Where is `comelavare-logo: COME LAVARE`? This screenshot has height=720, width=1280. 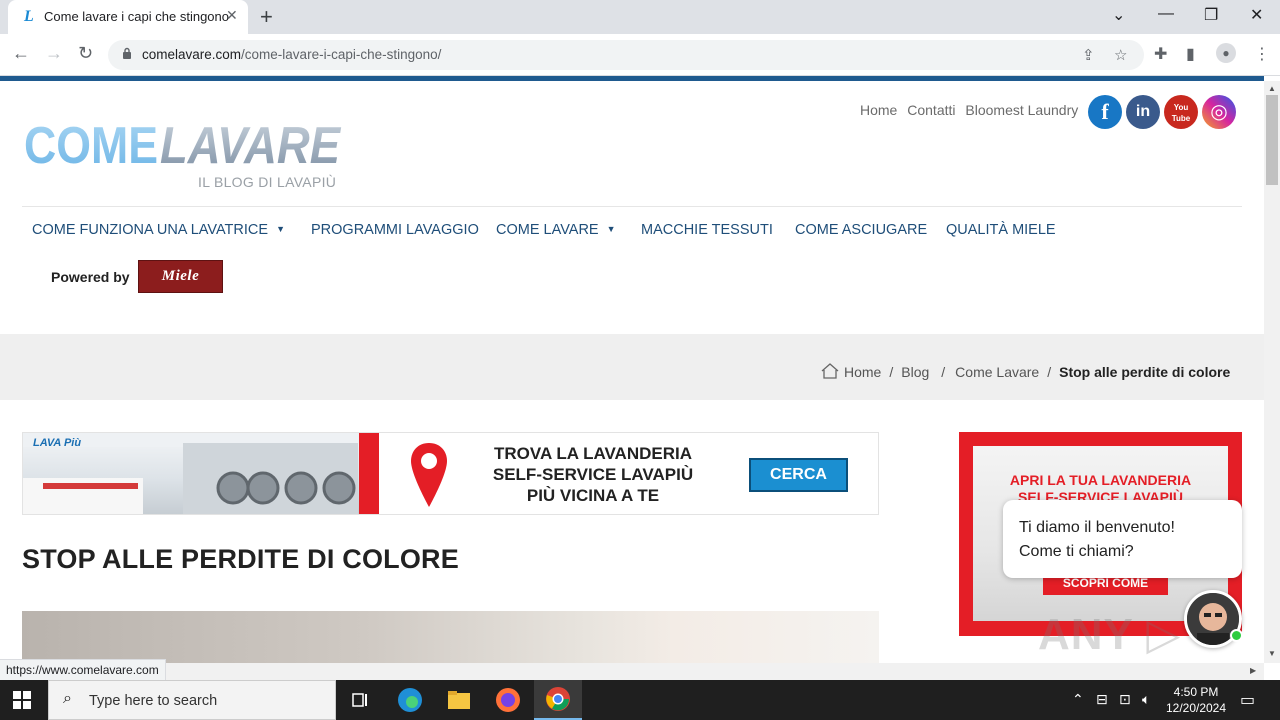
comelavare-logo: COME LAVARE is located at coordinates (187, 142).